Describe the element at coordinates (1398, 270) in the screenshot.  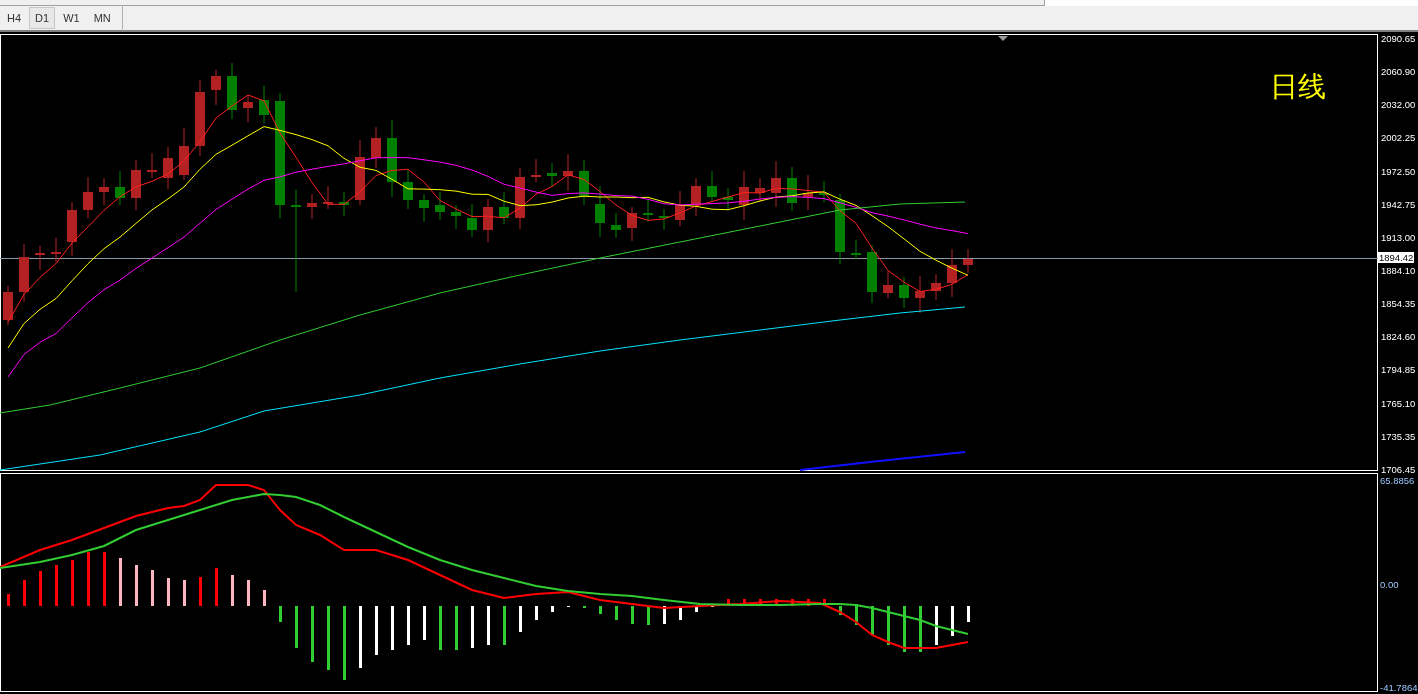
I see `axis-label: 1884.10` at that location.